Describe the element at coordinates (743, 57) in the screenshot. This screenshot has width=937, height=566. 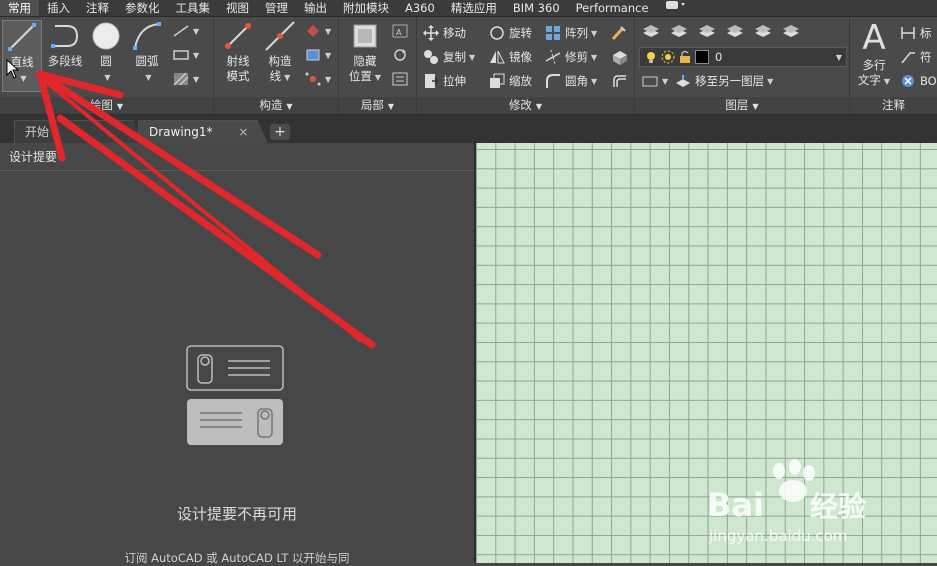
I see `layer-dropdown: 0 ▼` at that location.